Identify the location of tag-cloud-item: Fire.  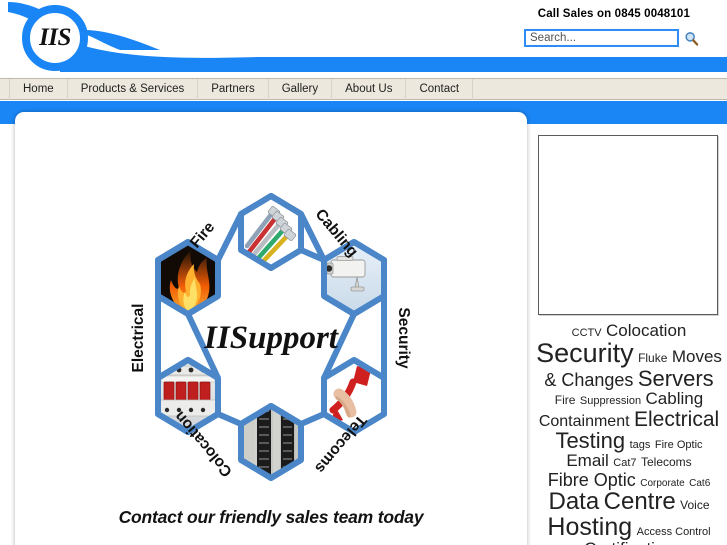
(565, 400).